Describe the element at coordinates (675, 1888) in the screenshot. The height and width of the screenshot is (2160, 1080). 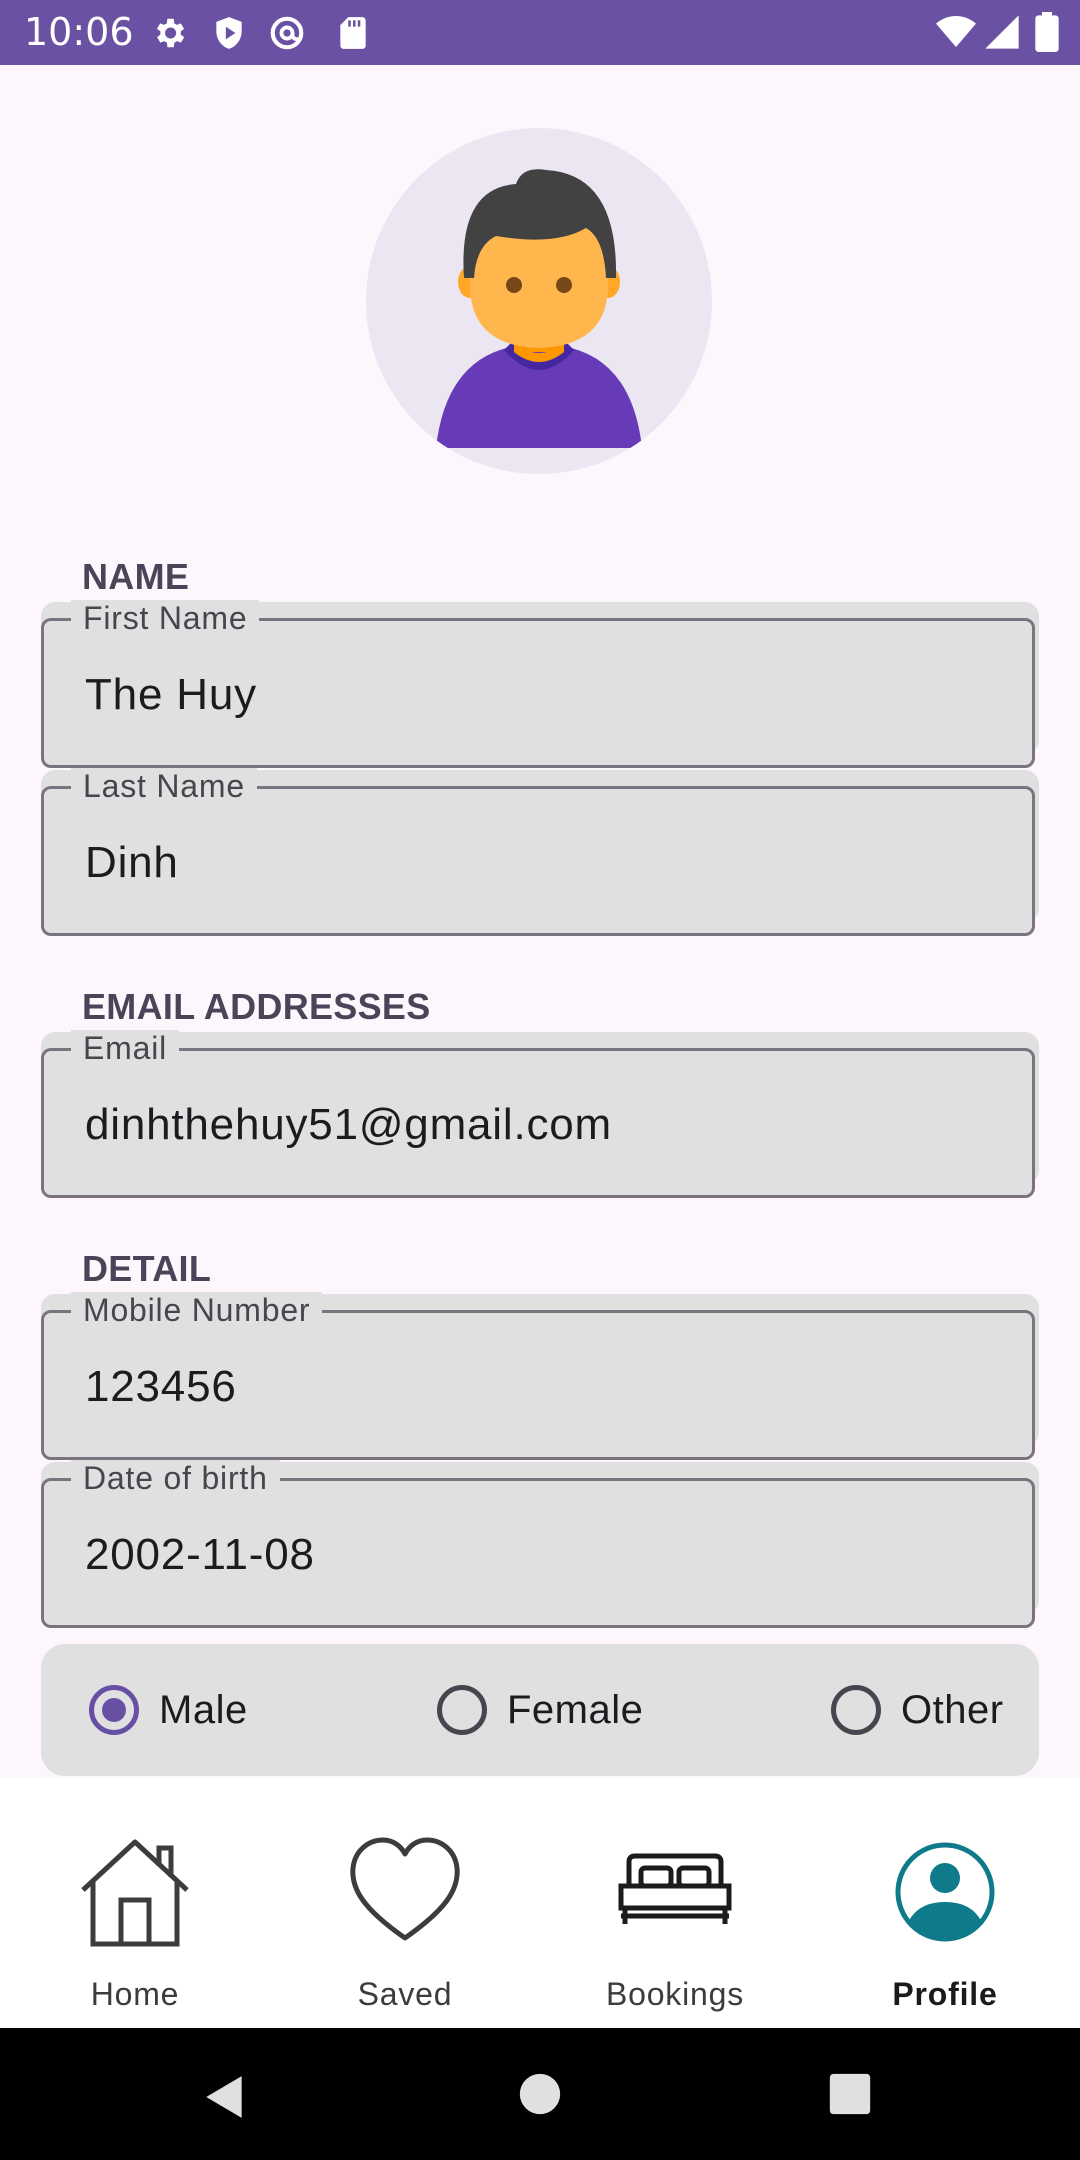
I see `bed-icon` at that location.